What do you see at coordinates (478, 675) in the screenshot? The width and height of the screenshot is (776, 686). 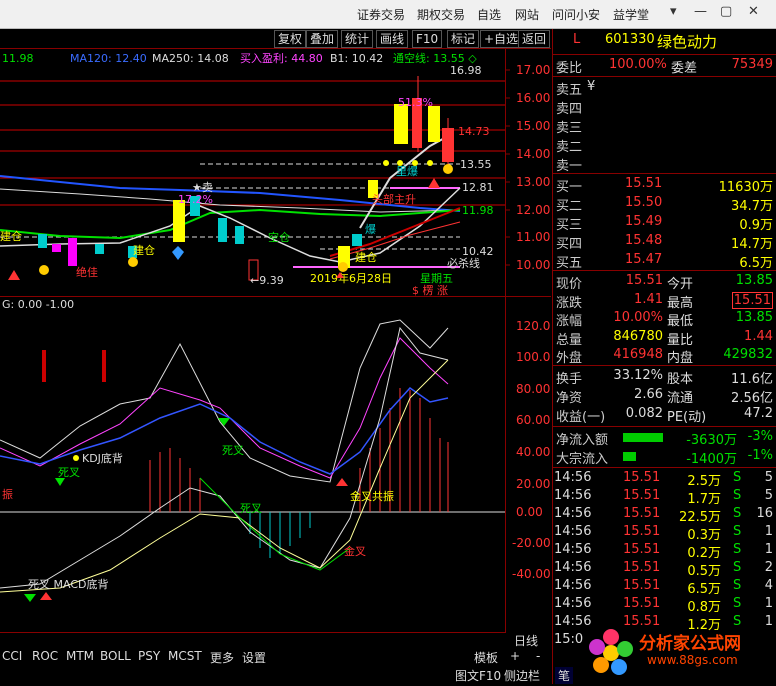 I see `f10-text-button: 图文F10` at bounding box center [478, 675].